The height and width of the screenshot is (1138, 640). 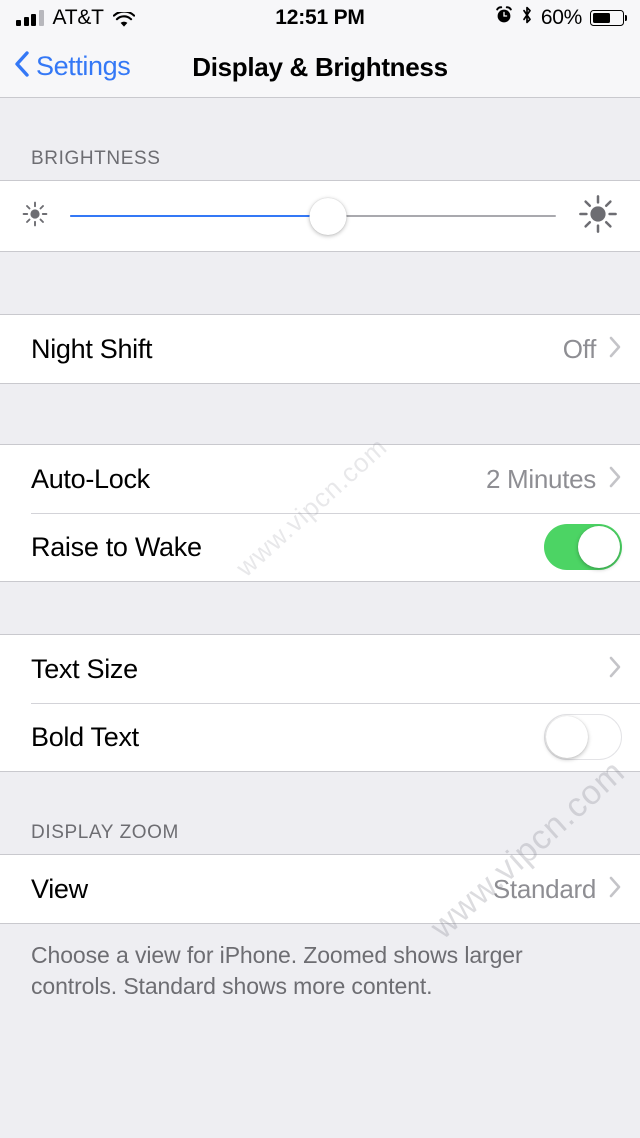 I want to click on raise-to-wake-right, so click(x=583, y=547).